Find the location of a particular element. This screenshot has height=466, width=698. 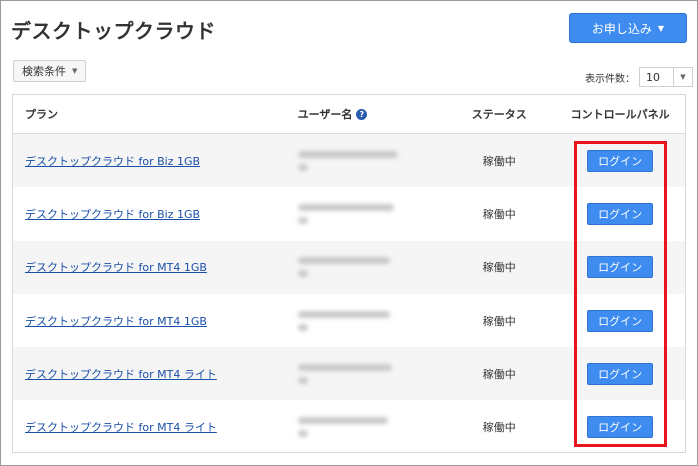

header-status: ステータス is located at coordinates (499, 114).